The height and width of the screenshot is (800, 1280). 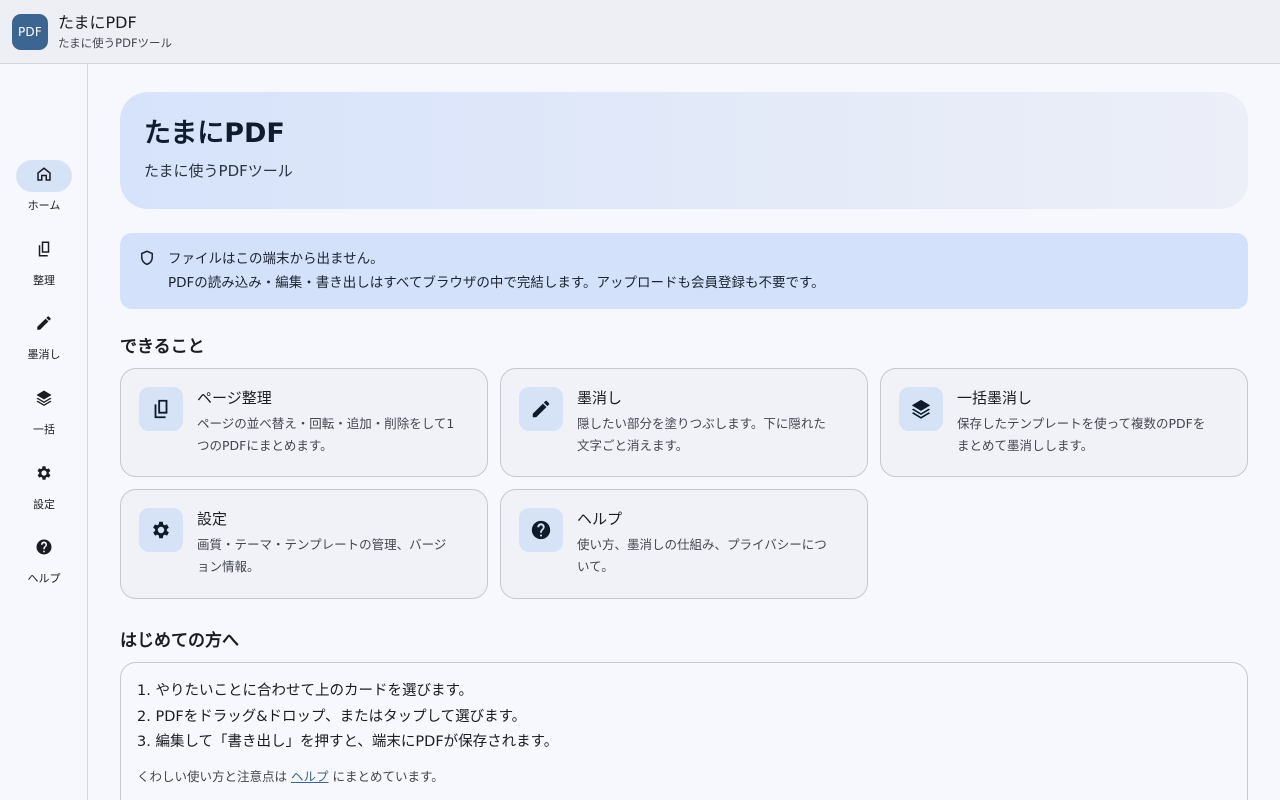 I want to click on nav-item-help-indicator, so click(x=44, y=549).